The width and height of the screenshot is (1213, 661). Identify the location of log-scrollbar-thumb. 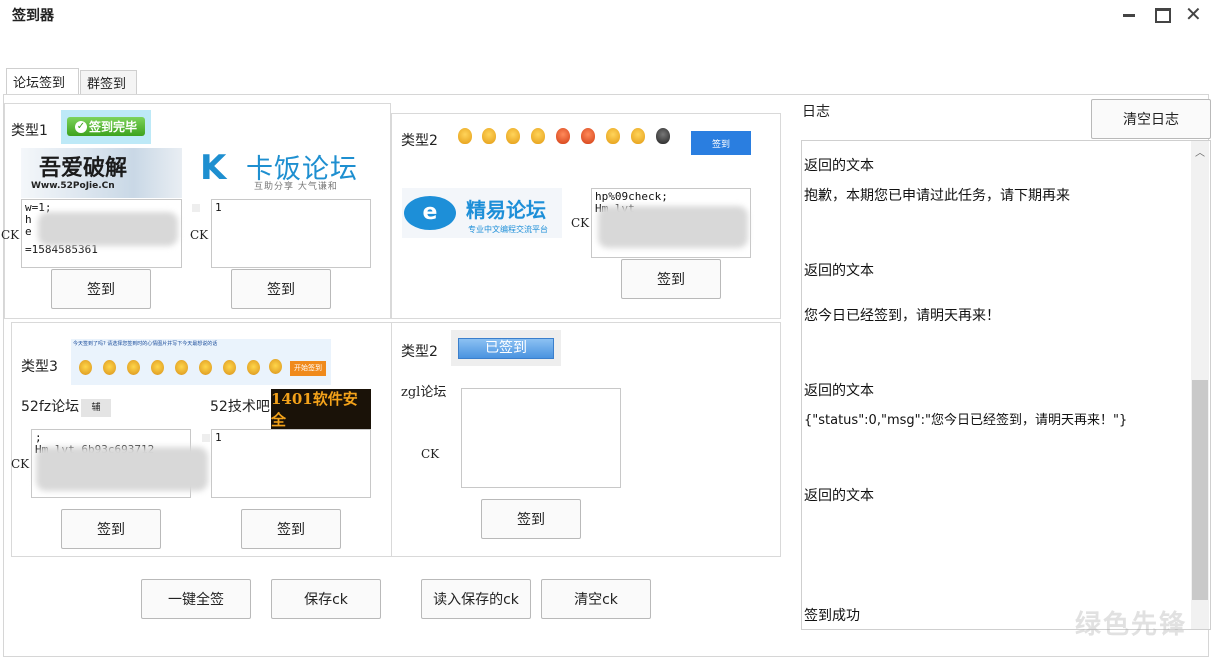
(1200, 490).